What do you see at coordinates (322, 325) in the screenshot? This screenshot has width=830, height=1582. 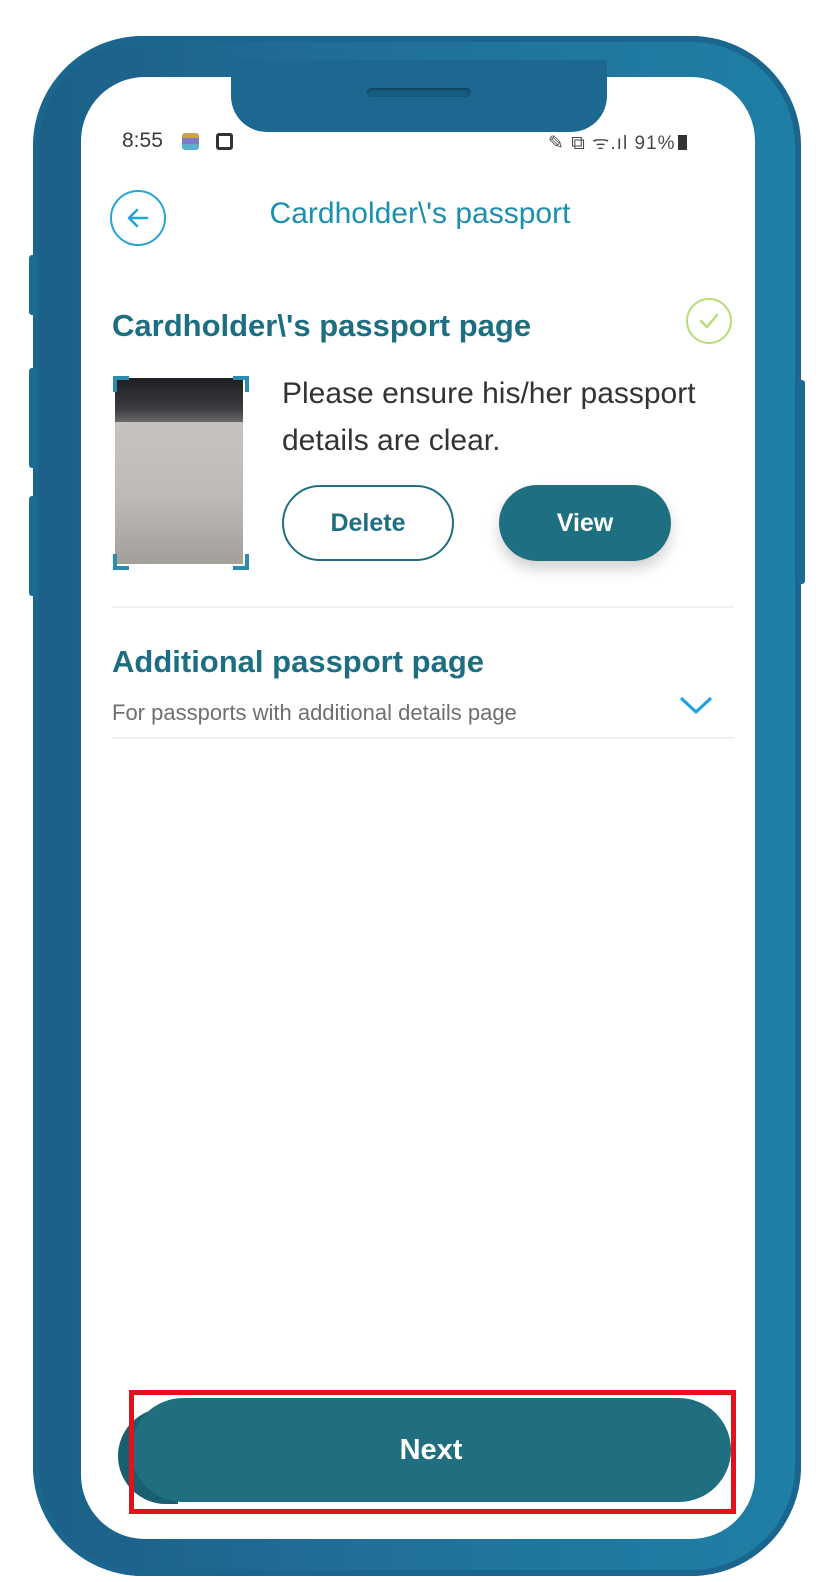 I see `passport-page-title: Cardholder\'s passport page` at bounding box center [322, 325].